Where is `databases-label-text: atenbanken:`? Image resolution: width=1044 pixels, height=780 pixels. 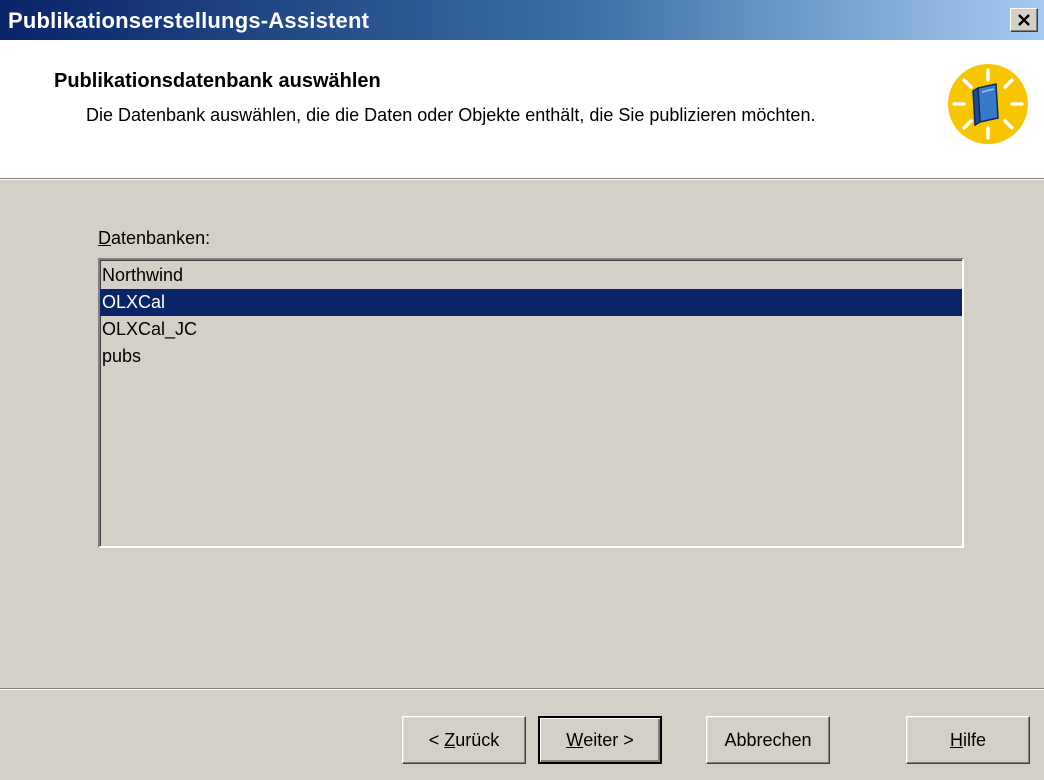
databases-label-text: atenbanken: is located at coordinates (161, 238).